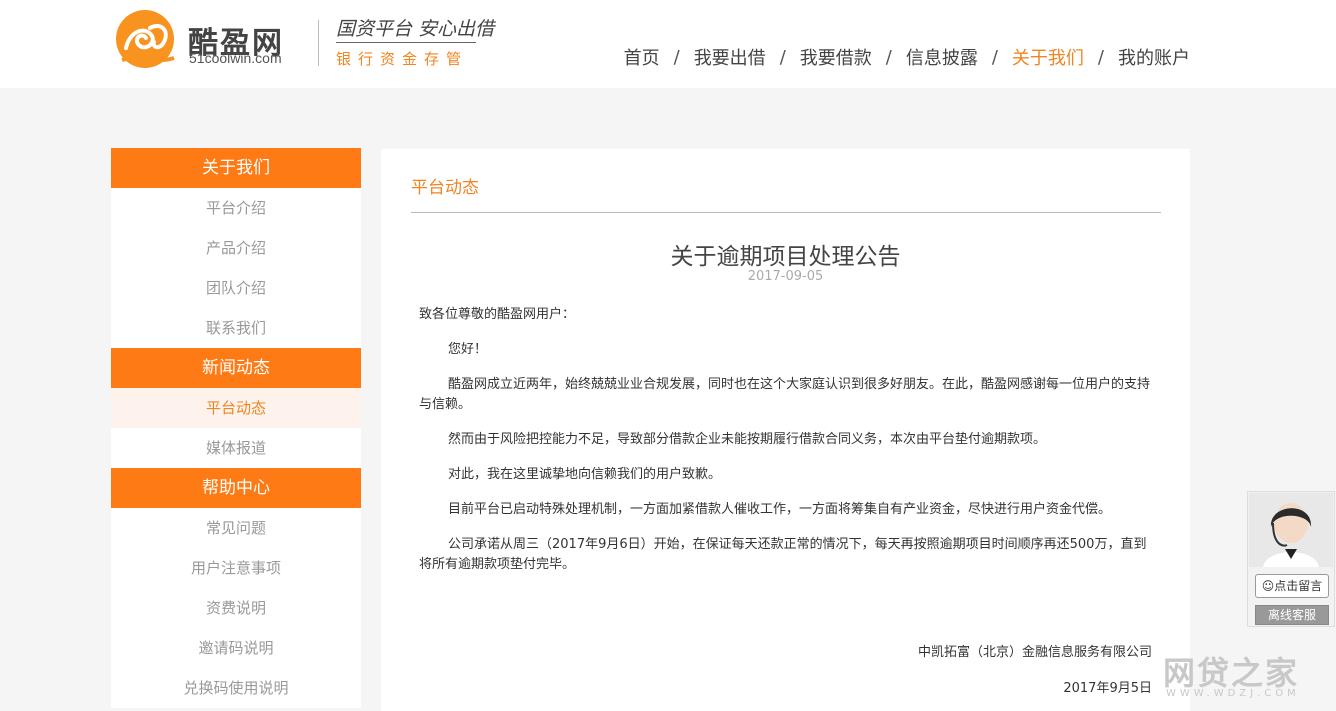 Image resolution: width=1336 pixels, height=711 pixels. I want to click on nav-disclosure: 信息披露, so click(942, 57).